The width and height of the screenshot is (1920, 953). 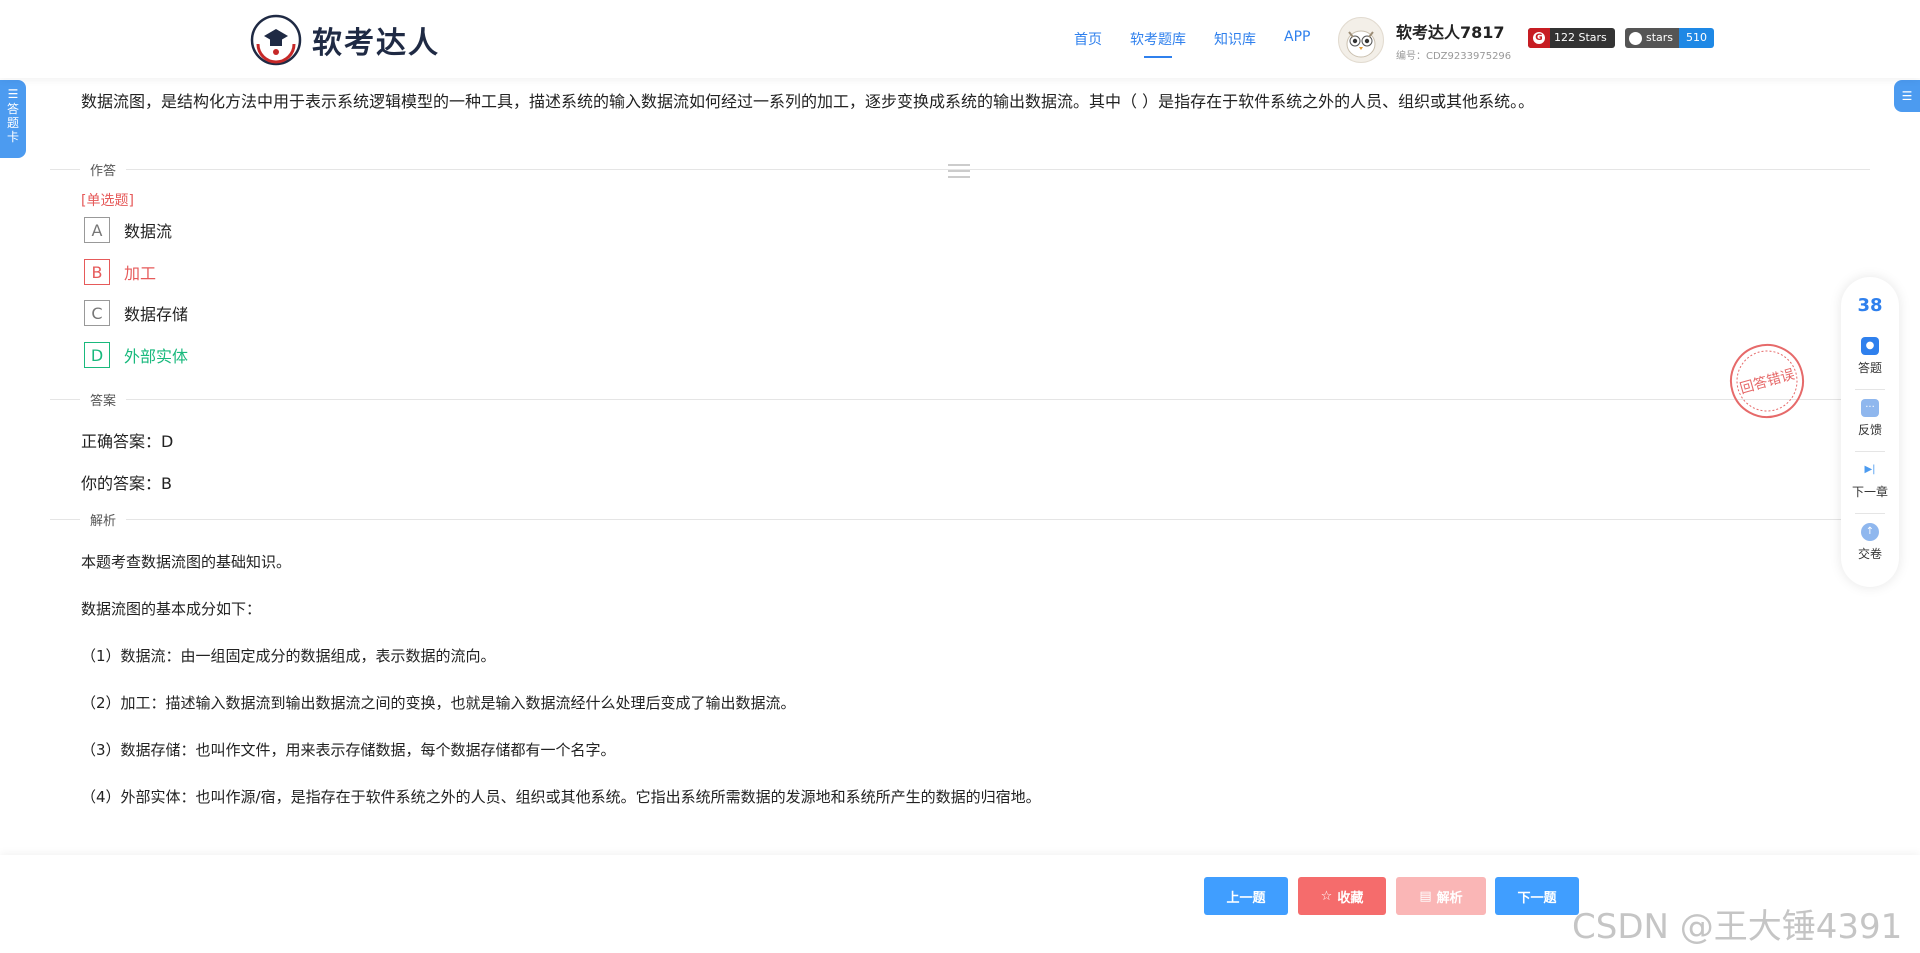 What do you see at coordinates (1870, 418) in the screenshot?
I see `feedback-button: ··· 反馈` at bounding box center [1870, 418].